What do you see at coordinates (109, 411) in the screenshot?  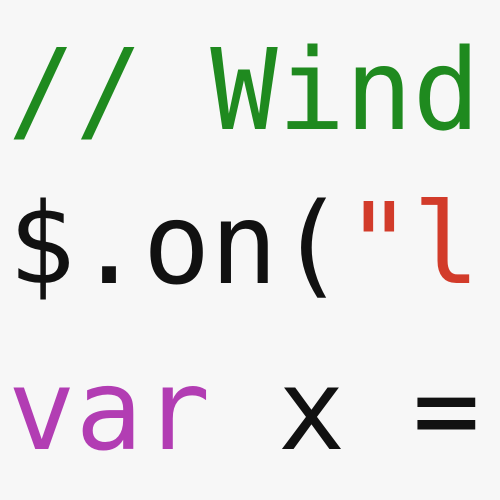 I see `keyword-token: var` at bounding box center [109, 411].